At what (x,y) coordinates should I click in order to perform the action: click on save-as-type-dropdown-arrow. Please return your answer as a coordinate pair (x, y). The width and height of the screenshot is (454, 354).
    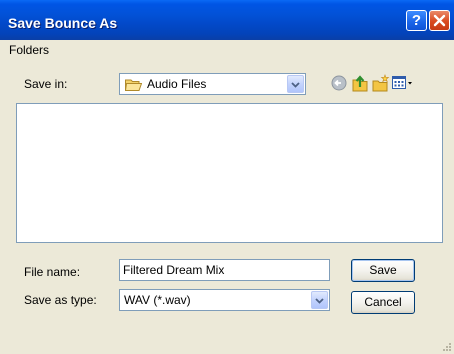
    Looking at the image, I should click on (319, 300).